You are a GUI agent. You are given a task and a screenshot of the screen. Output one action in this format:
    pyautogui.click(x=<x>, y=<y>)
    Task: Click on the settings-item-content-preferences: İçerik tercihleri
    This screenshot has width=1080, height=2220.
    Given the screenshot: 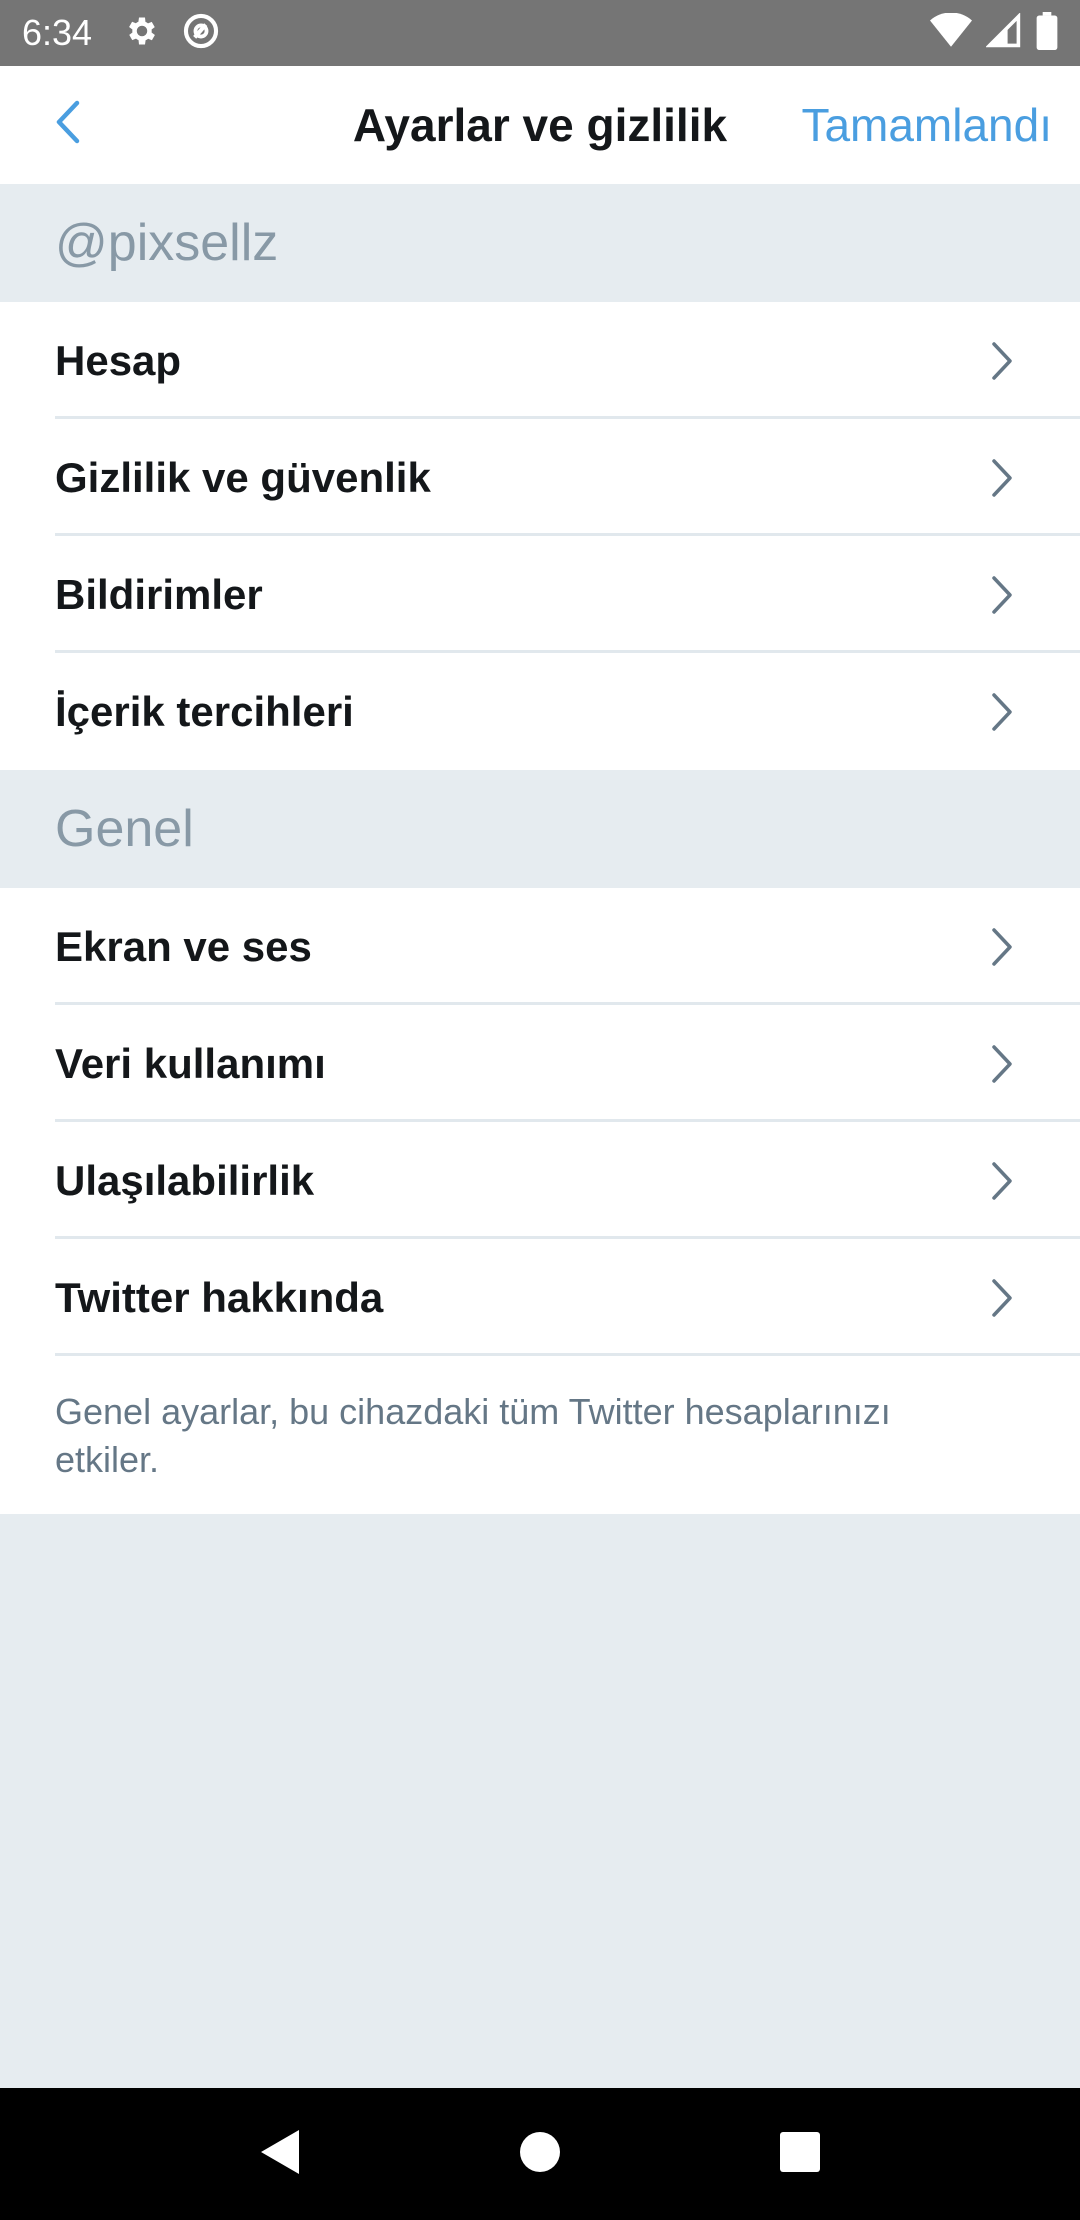 What is the action you would take?
    pyautogui.click(x=540, y=711)
    